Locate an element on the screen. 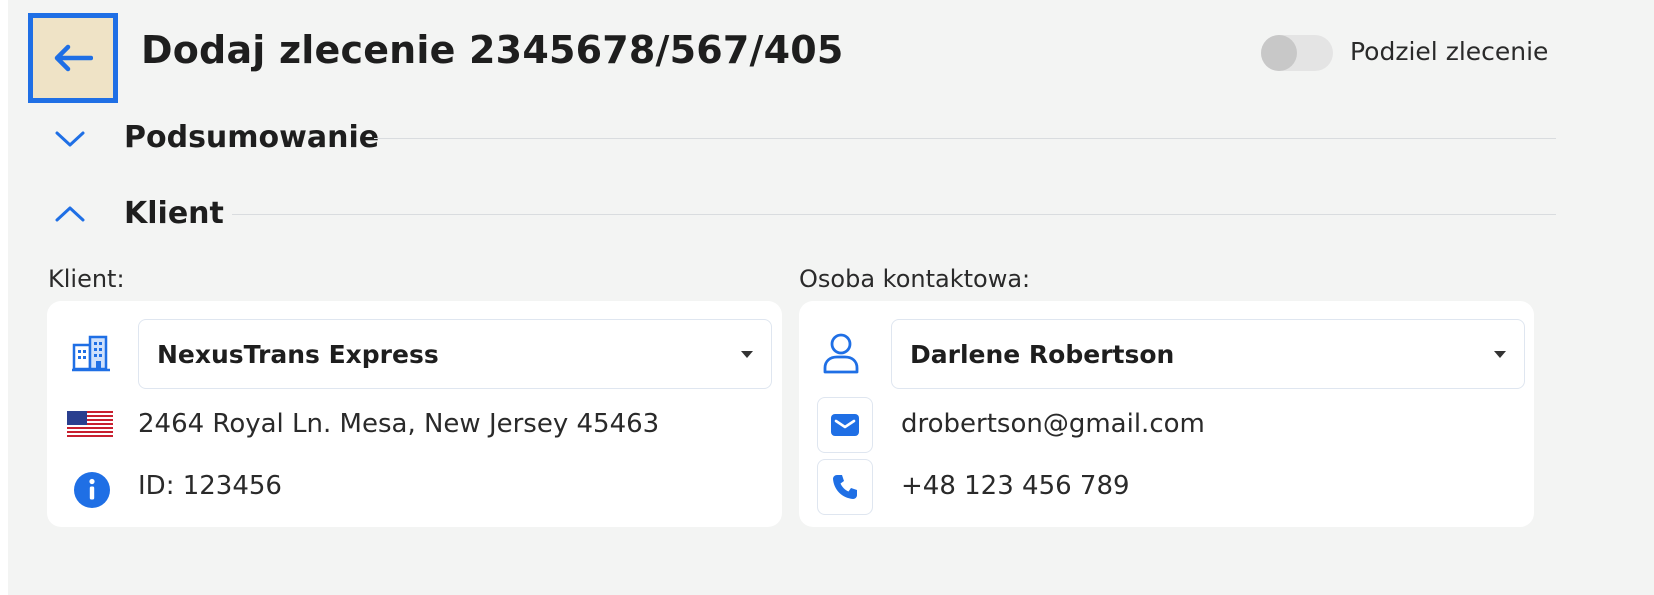 The height and width of the screenshot is (595, 1654). envelope-icon is located at coordinates (845, 425).